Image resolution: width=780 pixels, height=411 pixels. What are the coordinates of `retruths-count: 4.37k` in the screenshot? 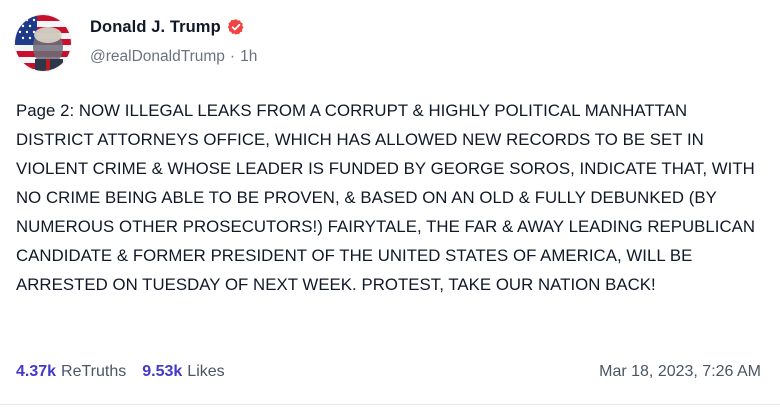 It's located at (36, 371).